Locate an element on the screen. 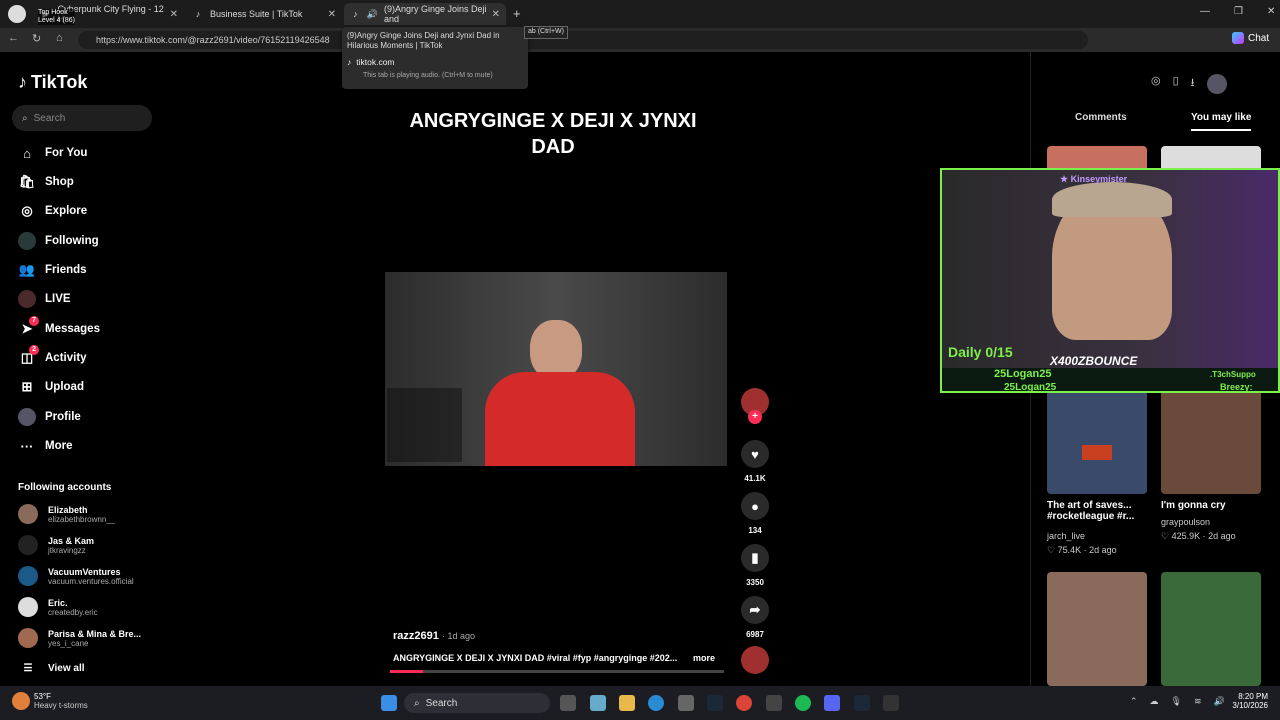 The width and height of the screenshot is (1280, 720). nav-profile: Profile is located at coordinates (49, 417).